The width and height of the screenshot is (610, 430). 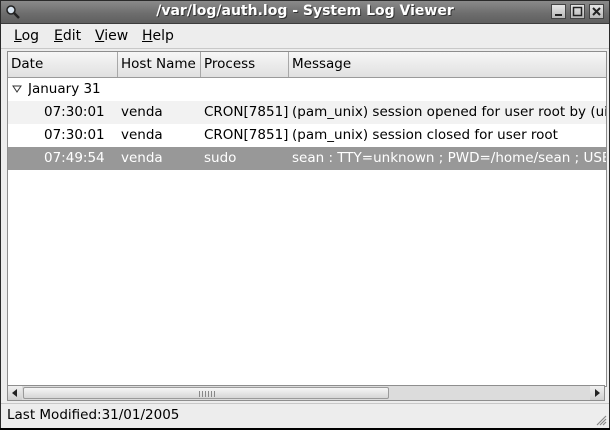 I want to click on arrow-left-icon, so click(x=14, y=393).